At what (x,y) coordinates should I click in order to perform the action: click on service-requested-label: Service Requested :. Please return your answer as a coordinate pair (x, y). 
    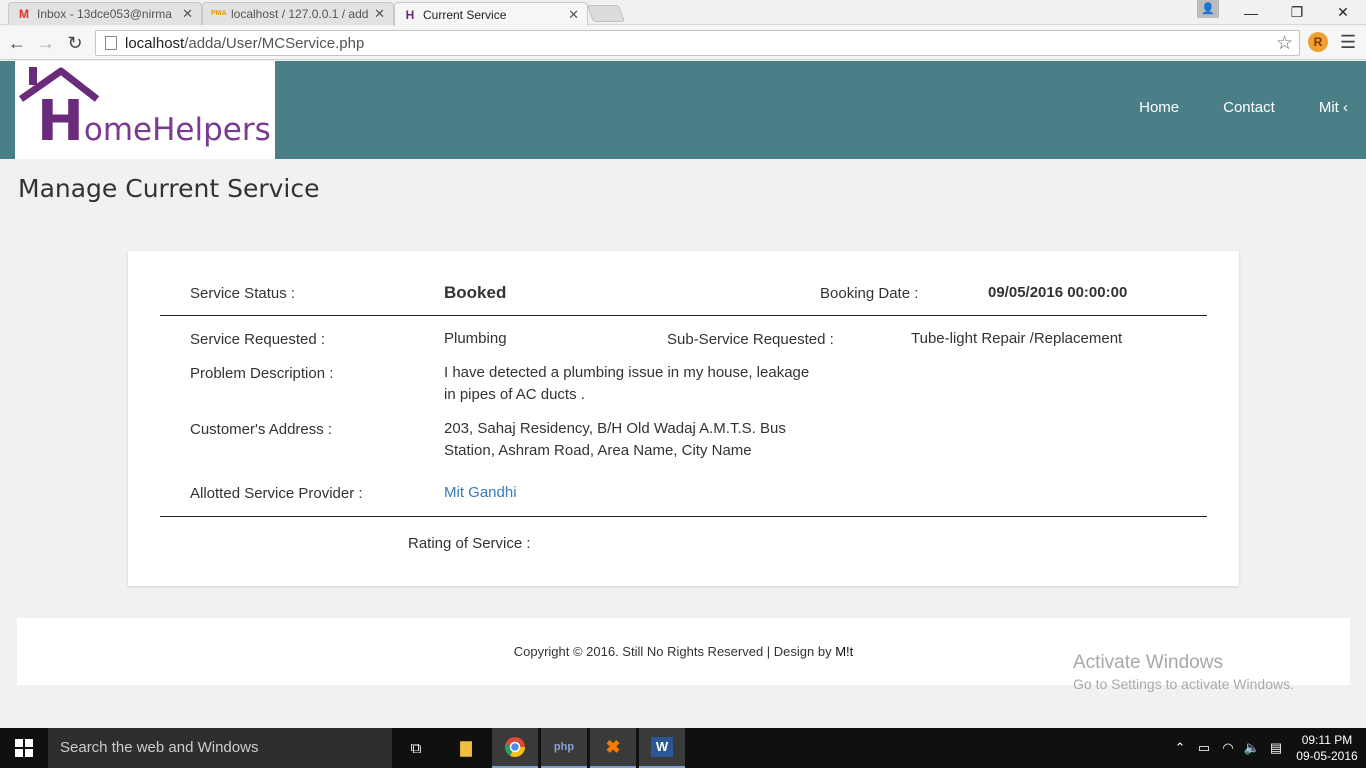
    Looking at the image, I should click on (258, 339).